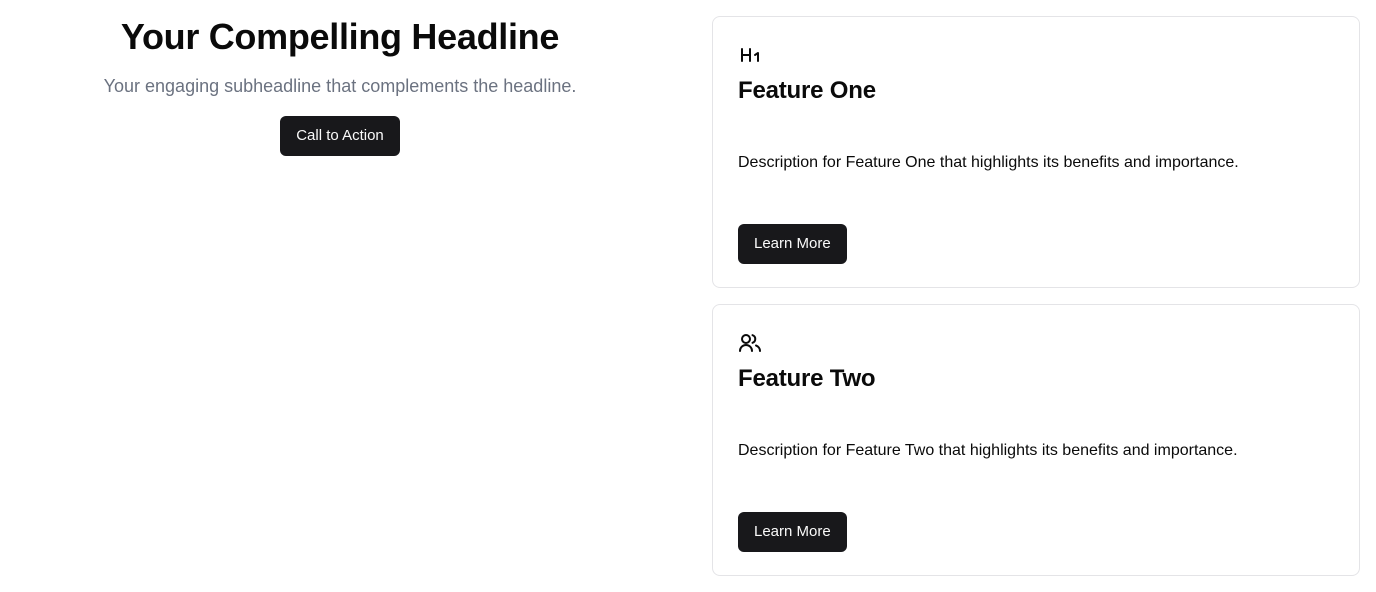  What do you see at coordinates (340, 36) in the screenshot?
I see `hero-headline: Your Compelling Headline` at bounding box center [340, 36].